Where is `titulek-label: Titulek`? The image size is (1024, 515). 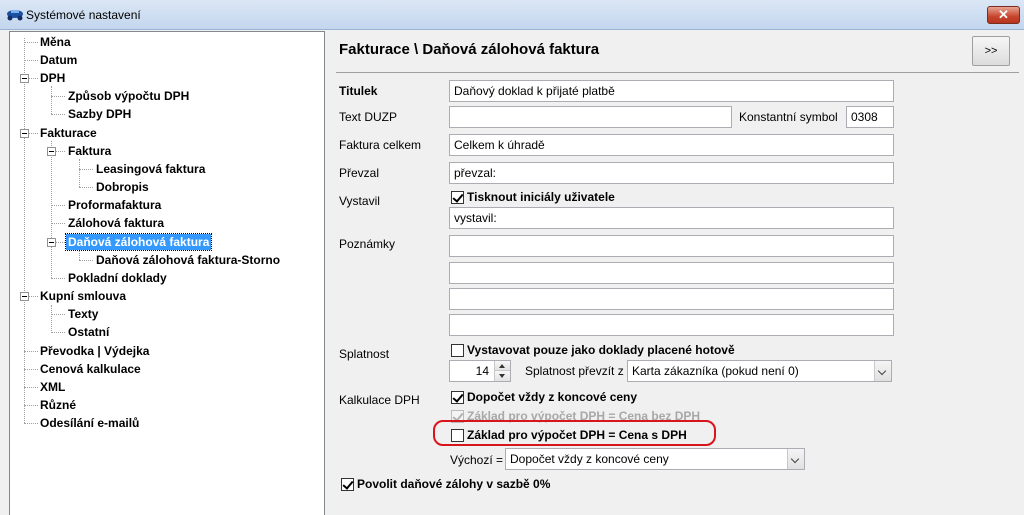
titulek-label: Titulek is located at coordinates (358, 91).